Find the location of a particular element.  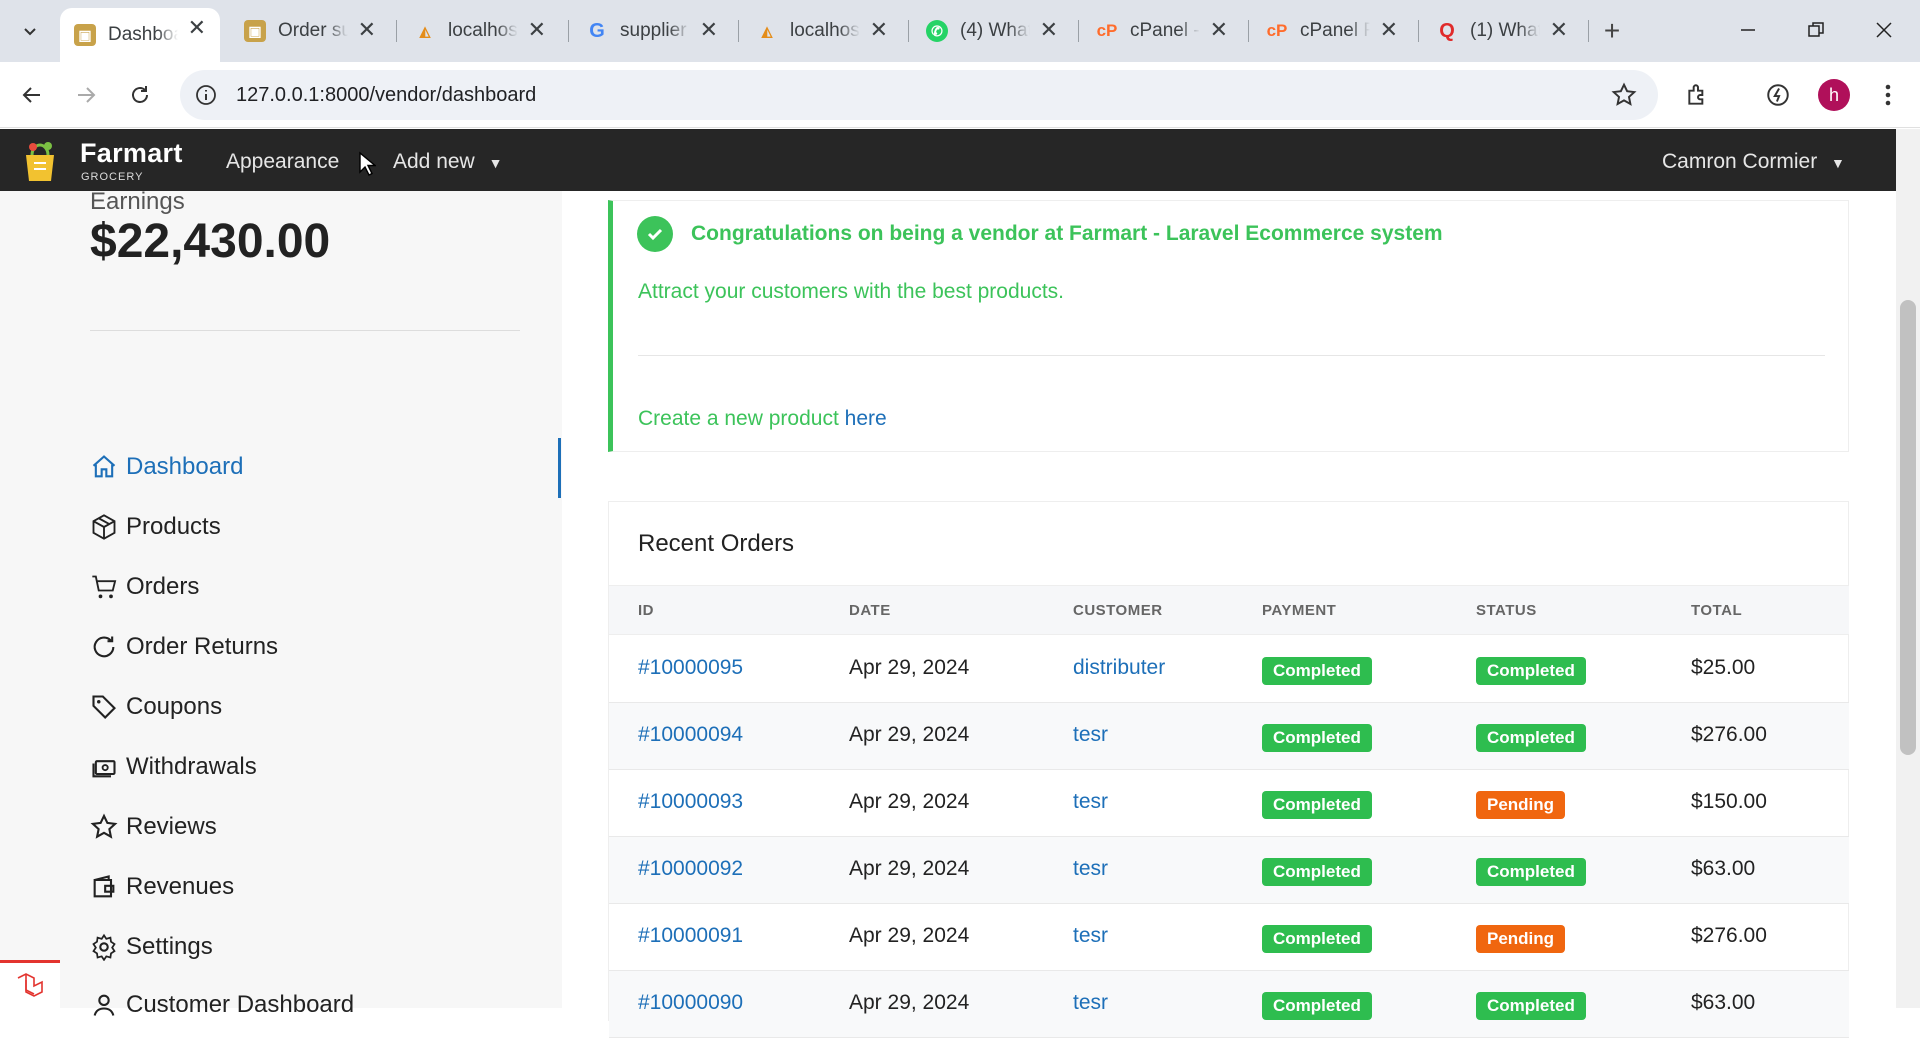

order-id-link: #10000094 is located at coordinates (690, 735).